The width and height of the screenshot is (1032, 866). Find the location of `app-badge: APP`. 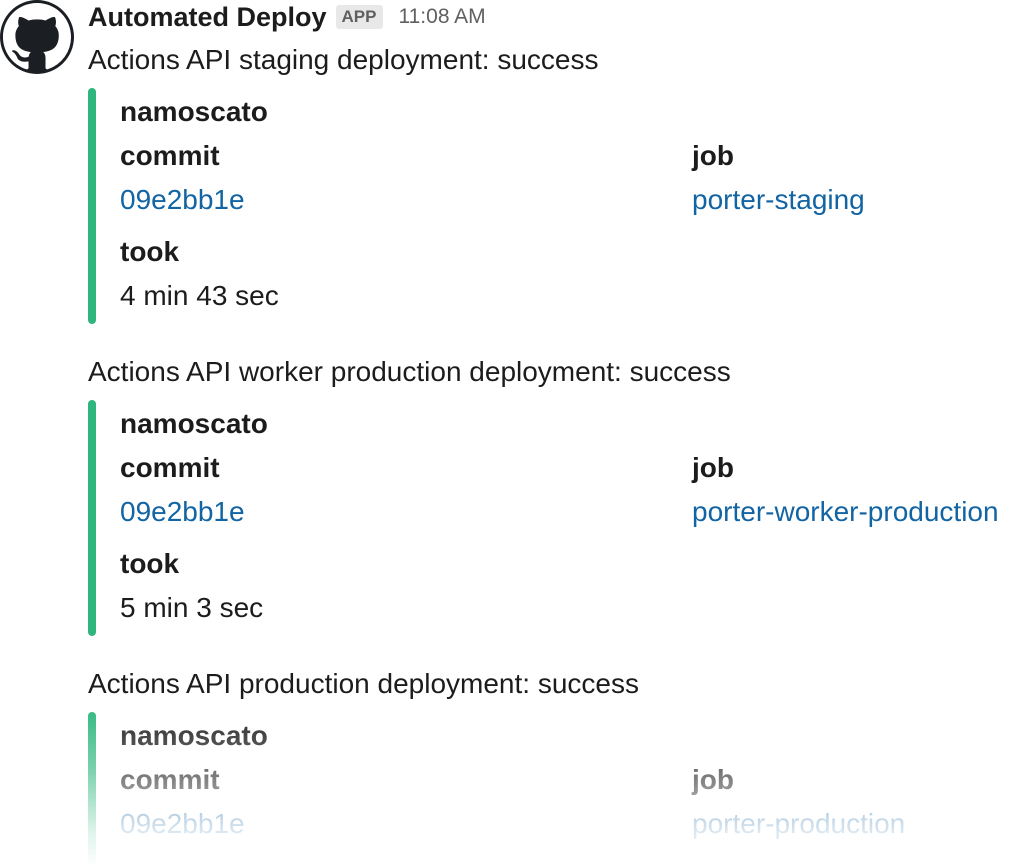

app-badge: APP is located at coordinates (359, 17).